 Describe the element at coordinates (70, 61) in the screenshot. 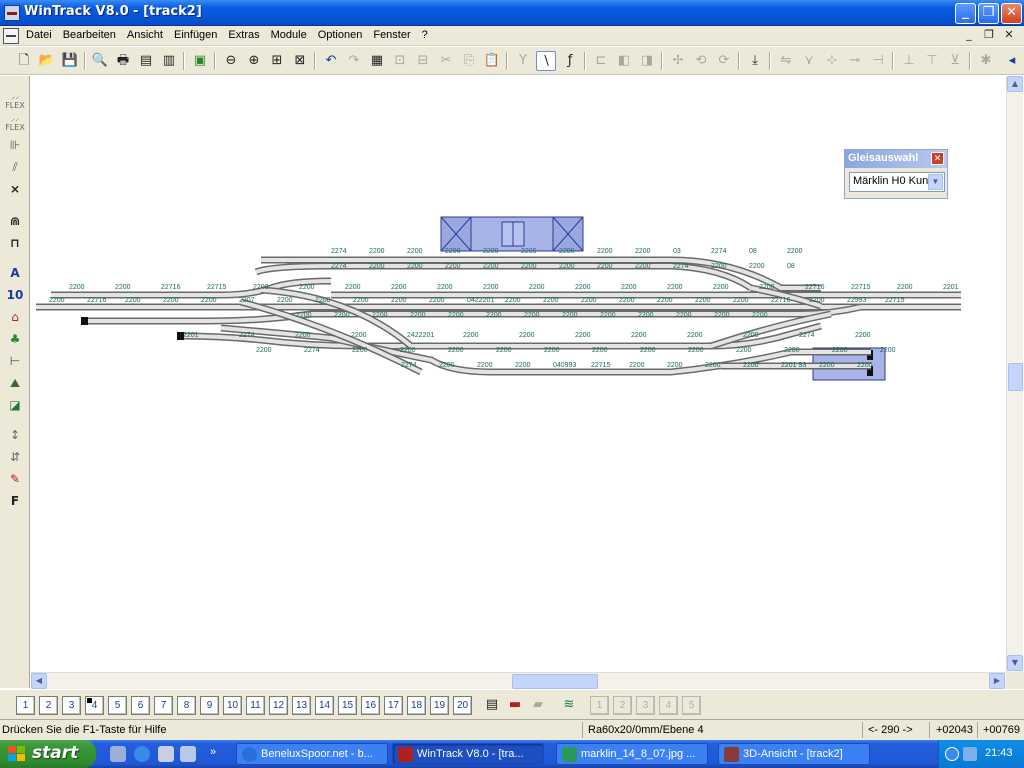

I see `save-icon: 💾` at that location.